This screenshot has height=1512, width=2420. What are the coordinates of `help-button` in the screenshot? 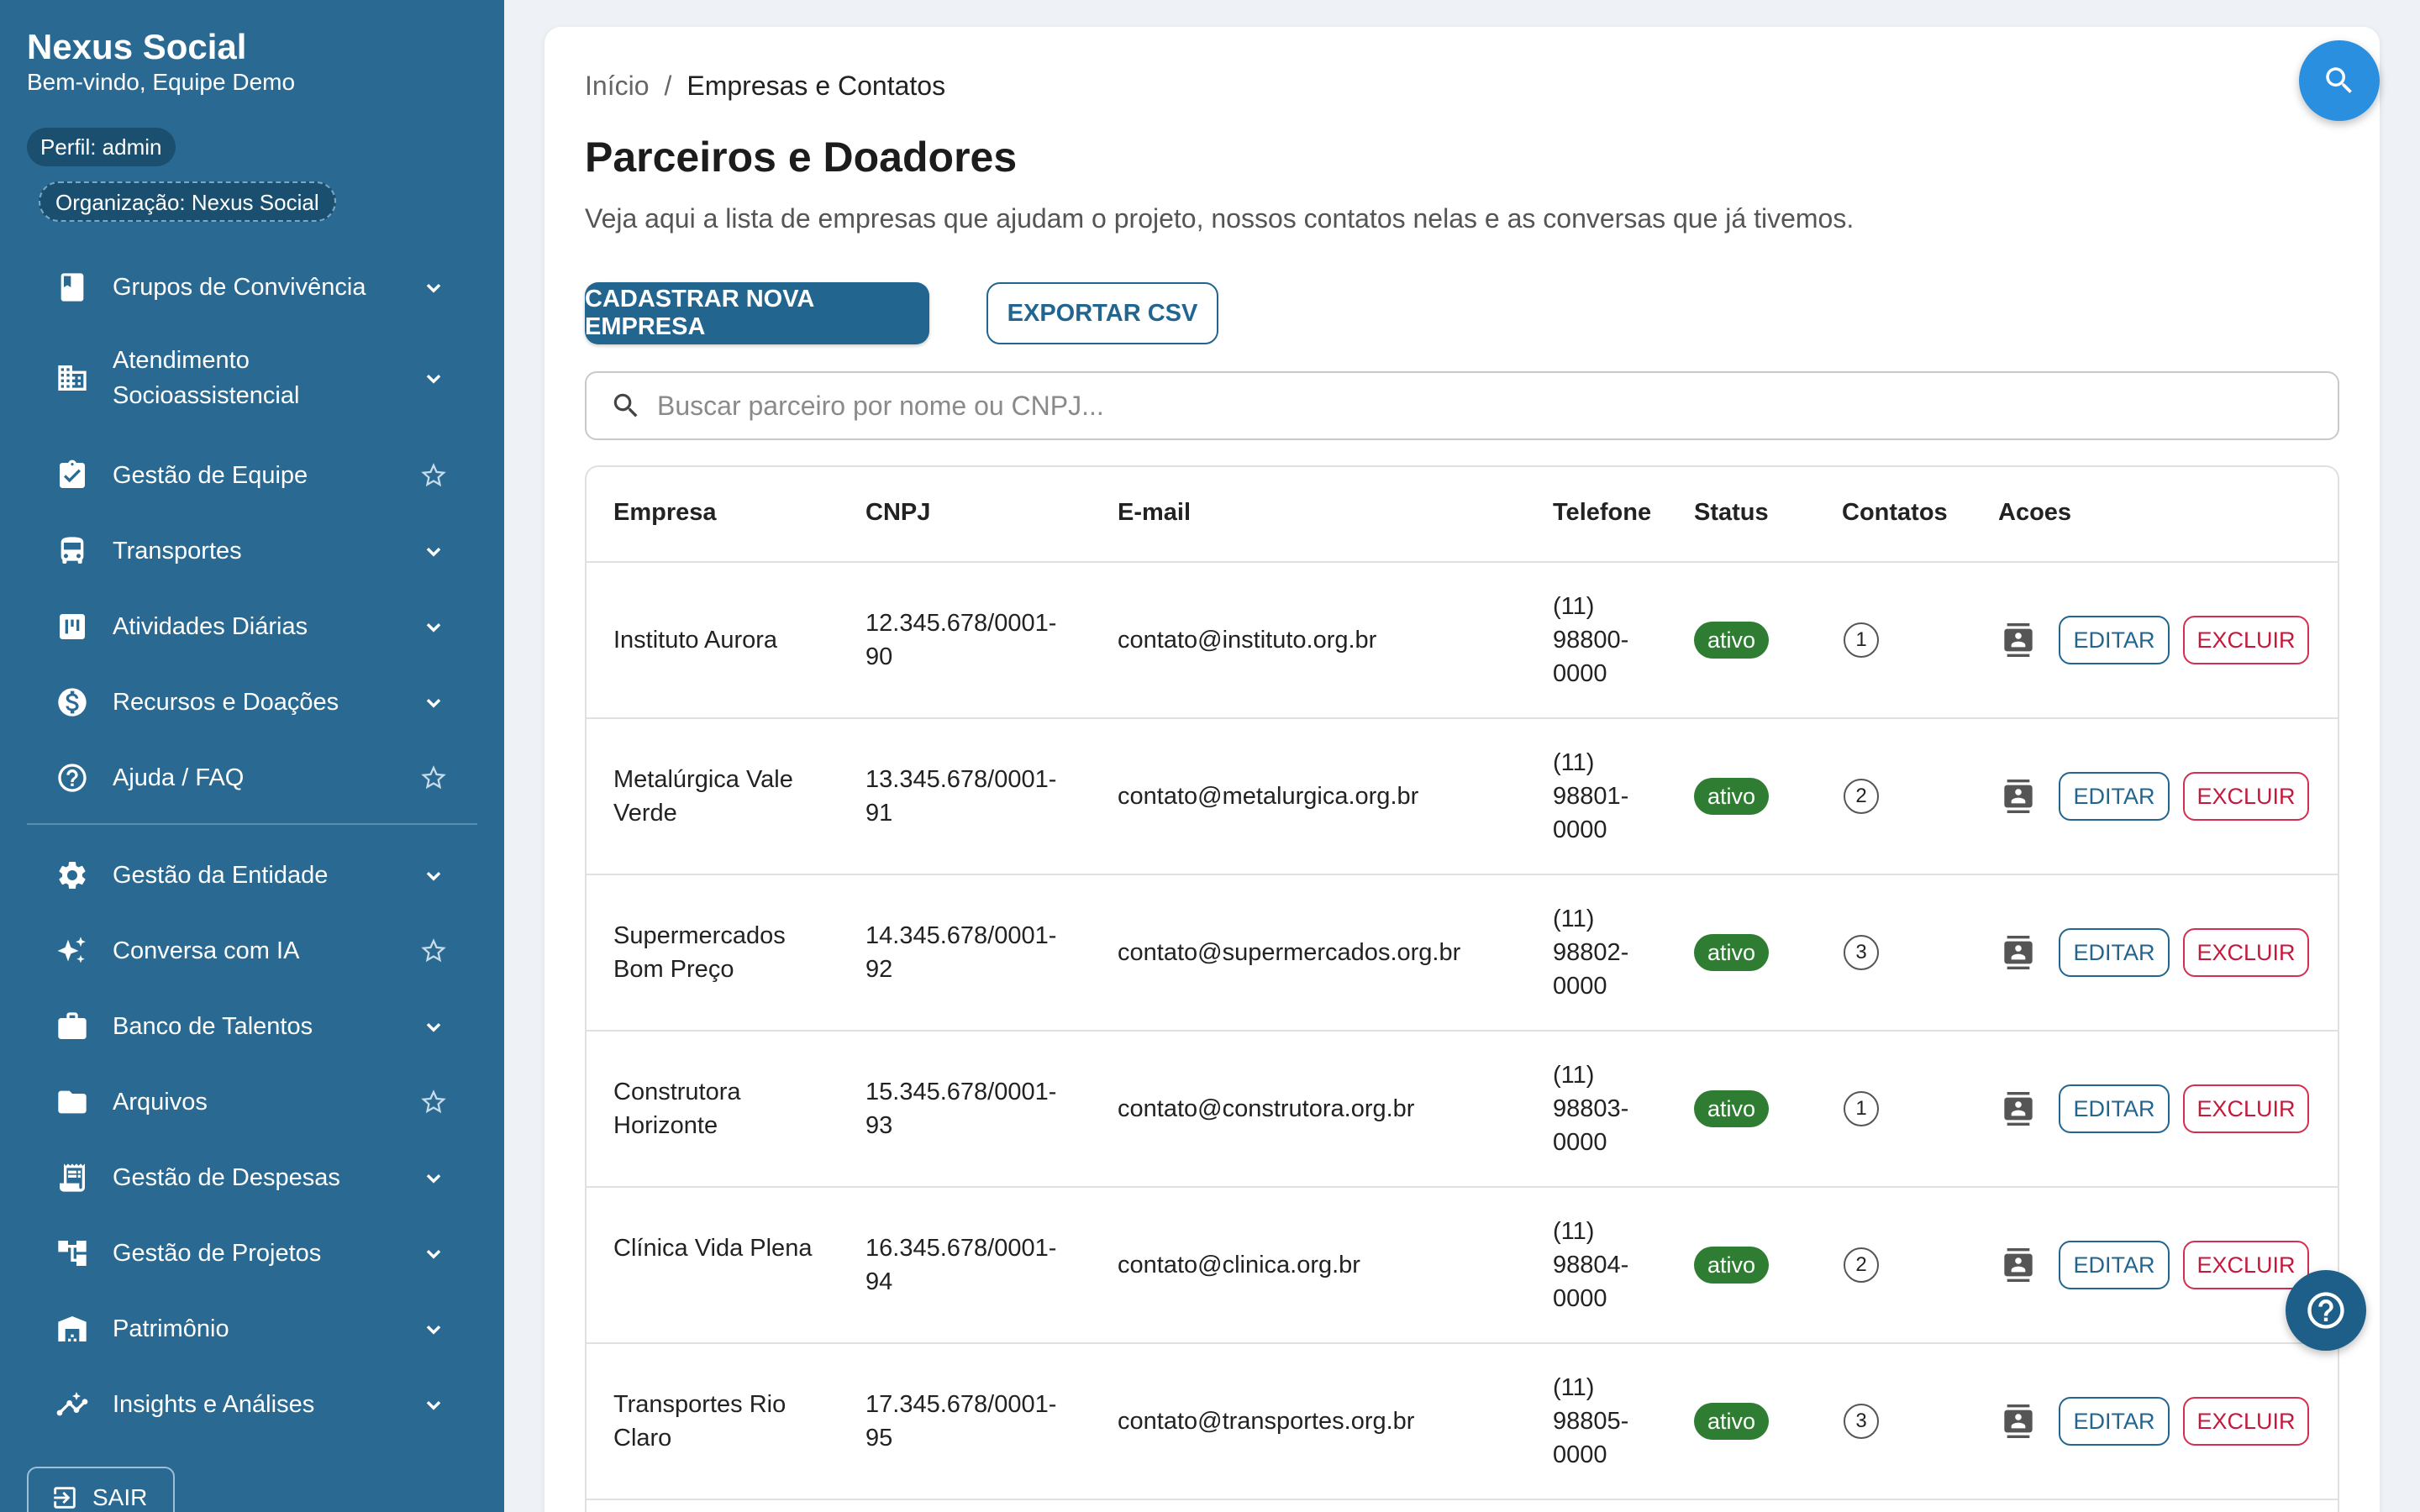 It's located at (2326, 1310).